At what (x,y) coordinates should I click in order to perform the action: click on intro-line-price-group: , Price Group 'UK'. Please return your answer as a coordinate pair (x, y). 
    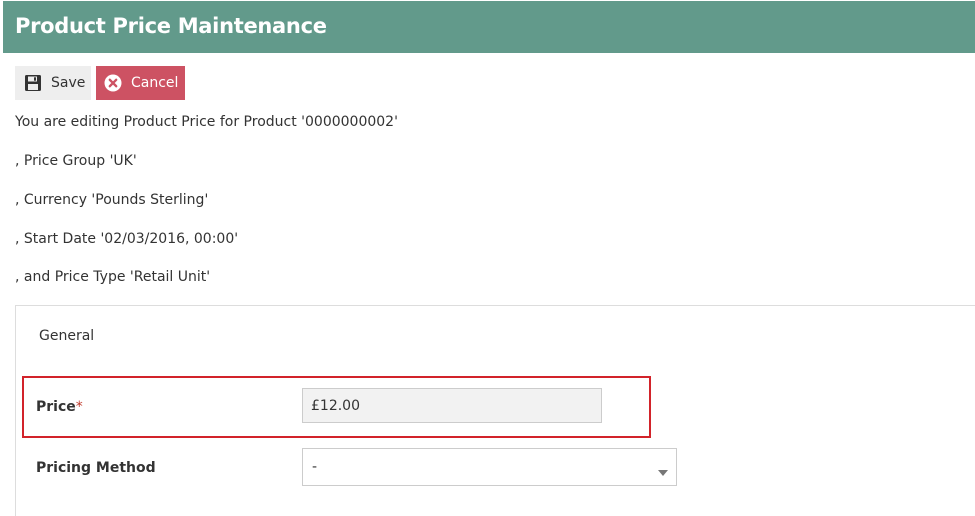
    Looking at the image, I should click on (76, 161).